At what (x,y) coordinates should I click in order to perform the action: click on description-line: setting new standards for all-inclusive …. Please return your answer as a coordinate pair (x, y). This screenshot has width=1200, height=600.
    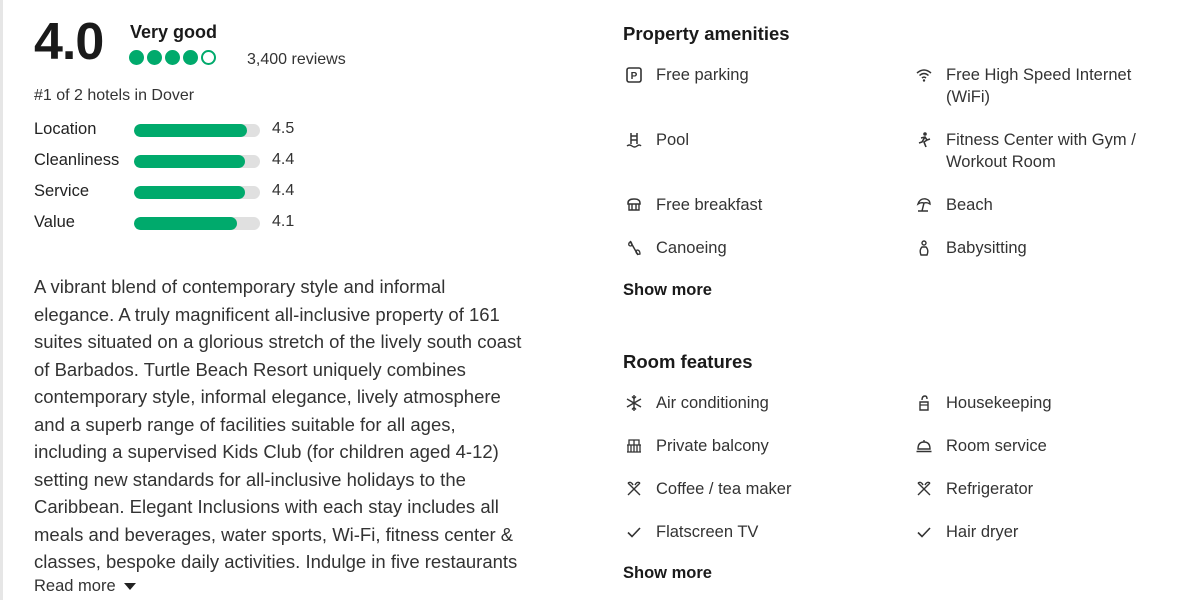
    Looking at the image, I should click on (250, 479).